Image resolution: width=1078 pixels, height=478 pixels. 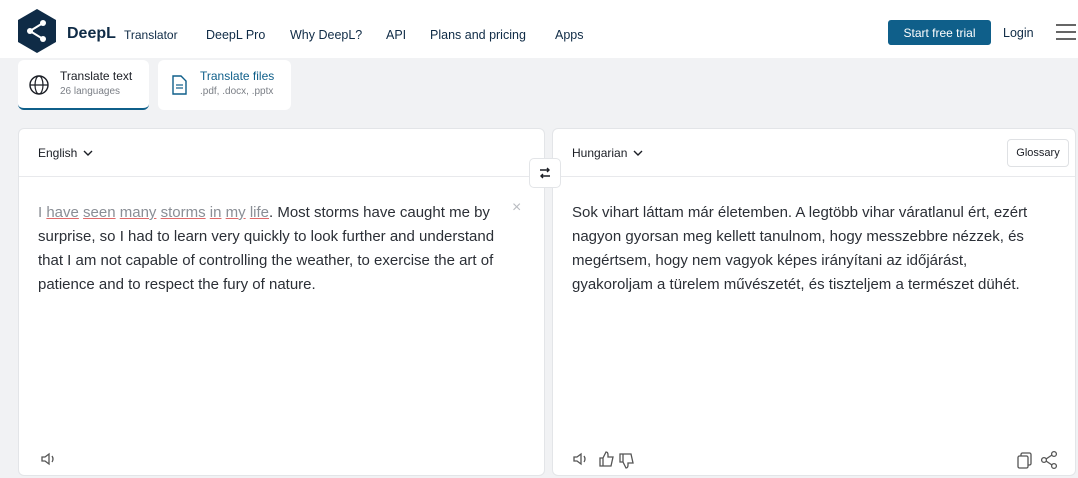 I want to click on swap-languages-button, so click(x=545, y=173).